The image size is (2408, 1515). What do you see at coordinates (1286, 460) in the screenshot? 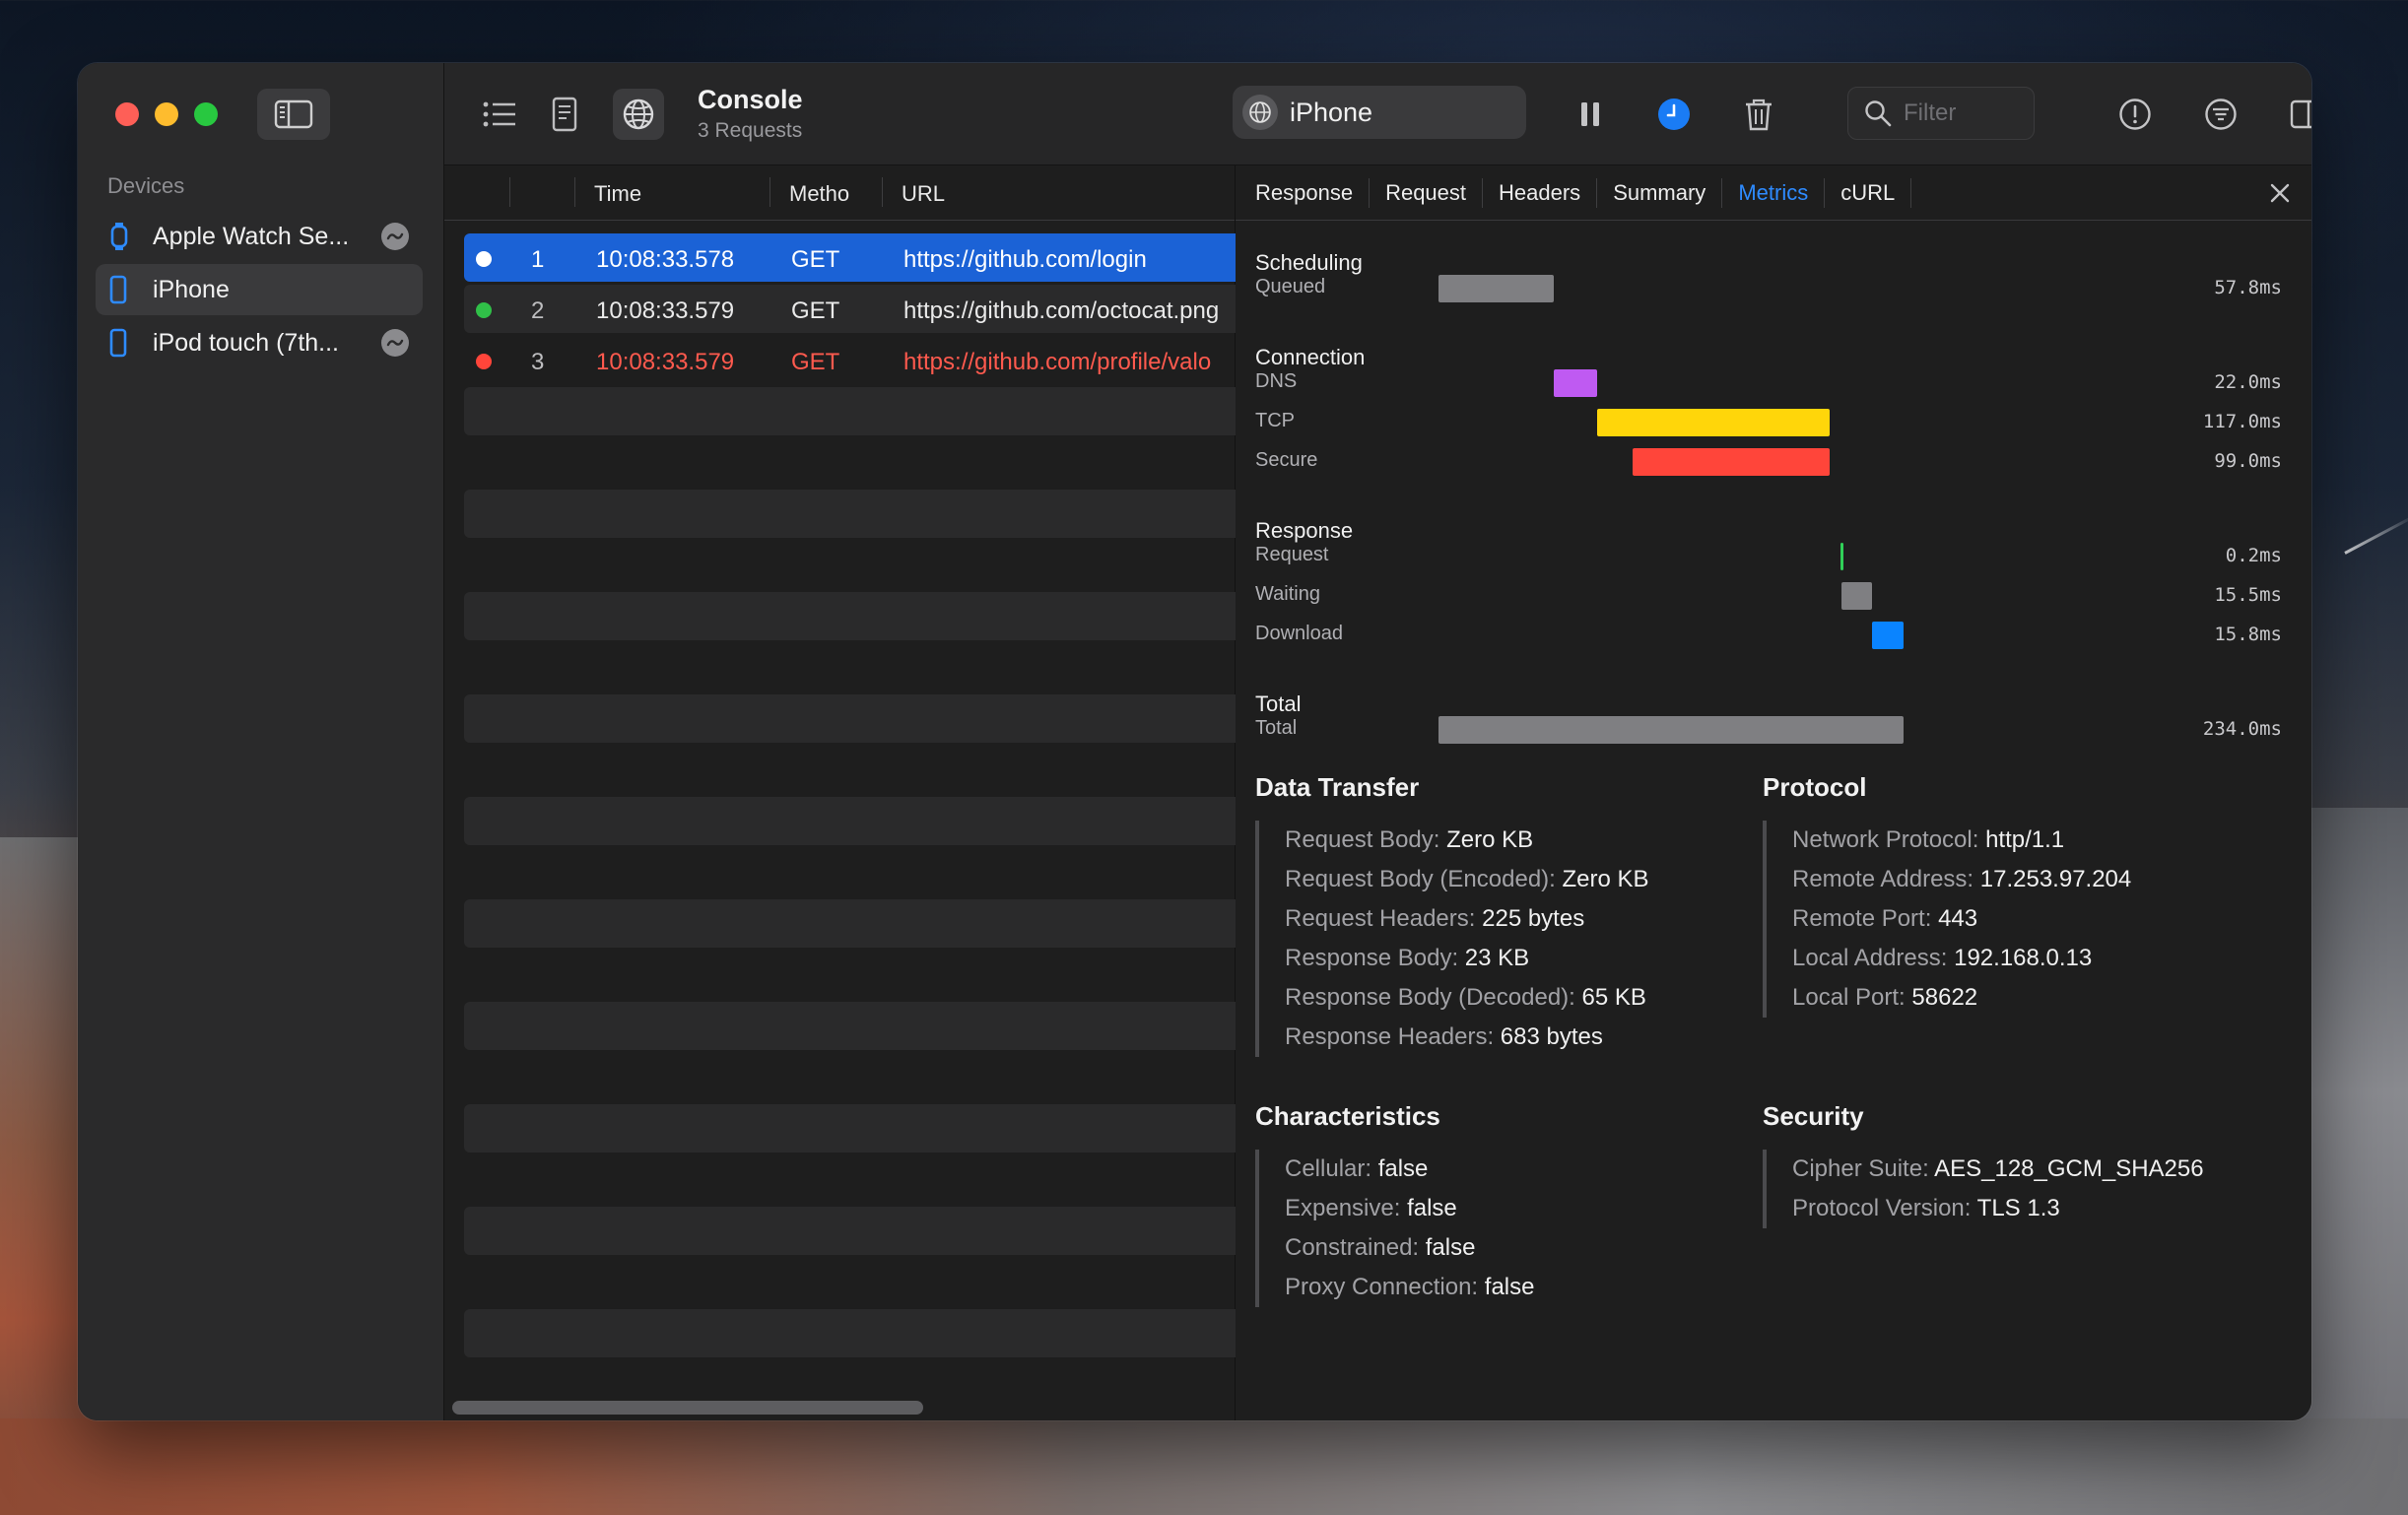
I see `metric-label: Secure` at bounding box center [1286, 460].